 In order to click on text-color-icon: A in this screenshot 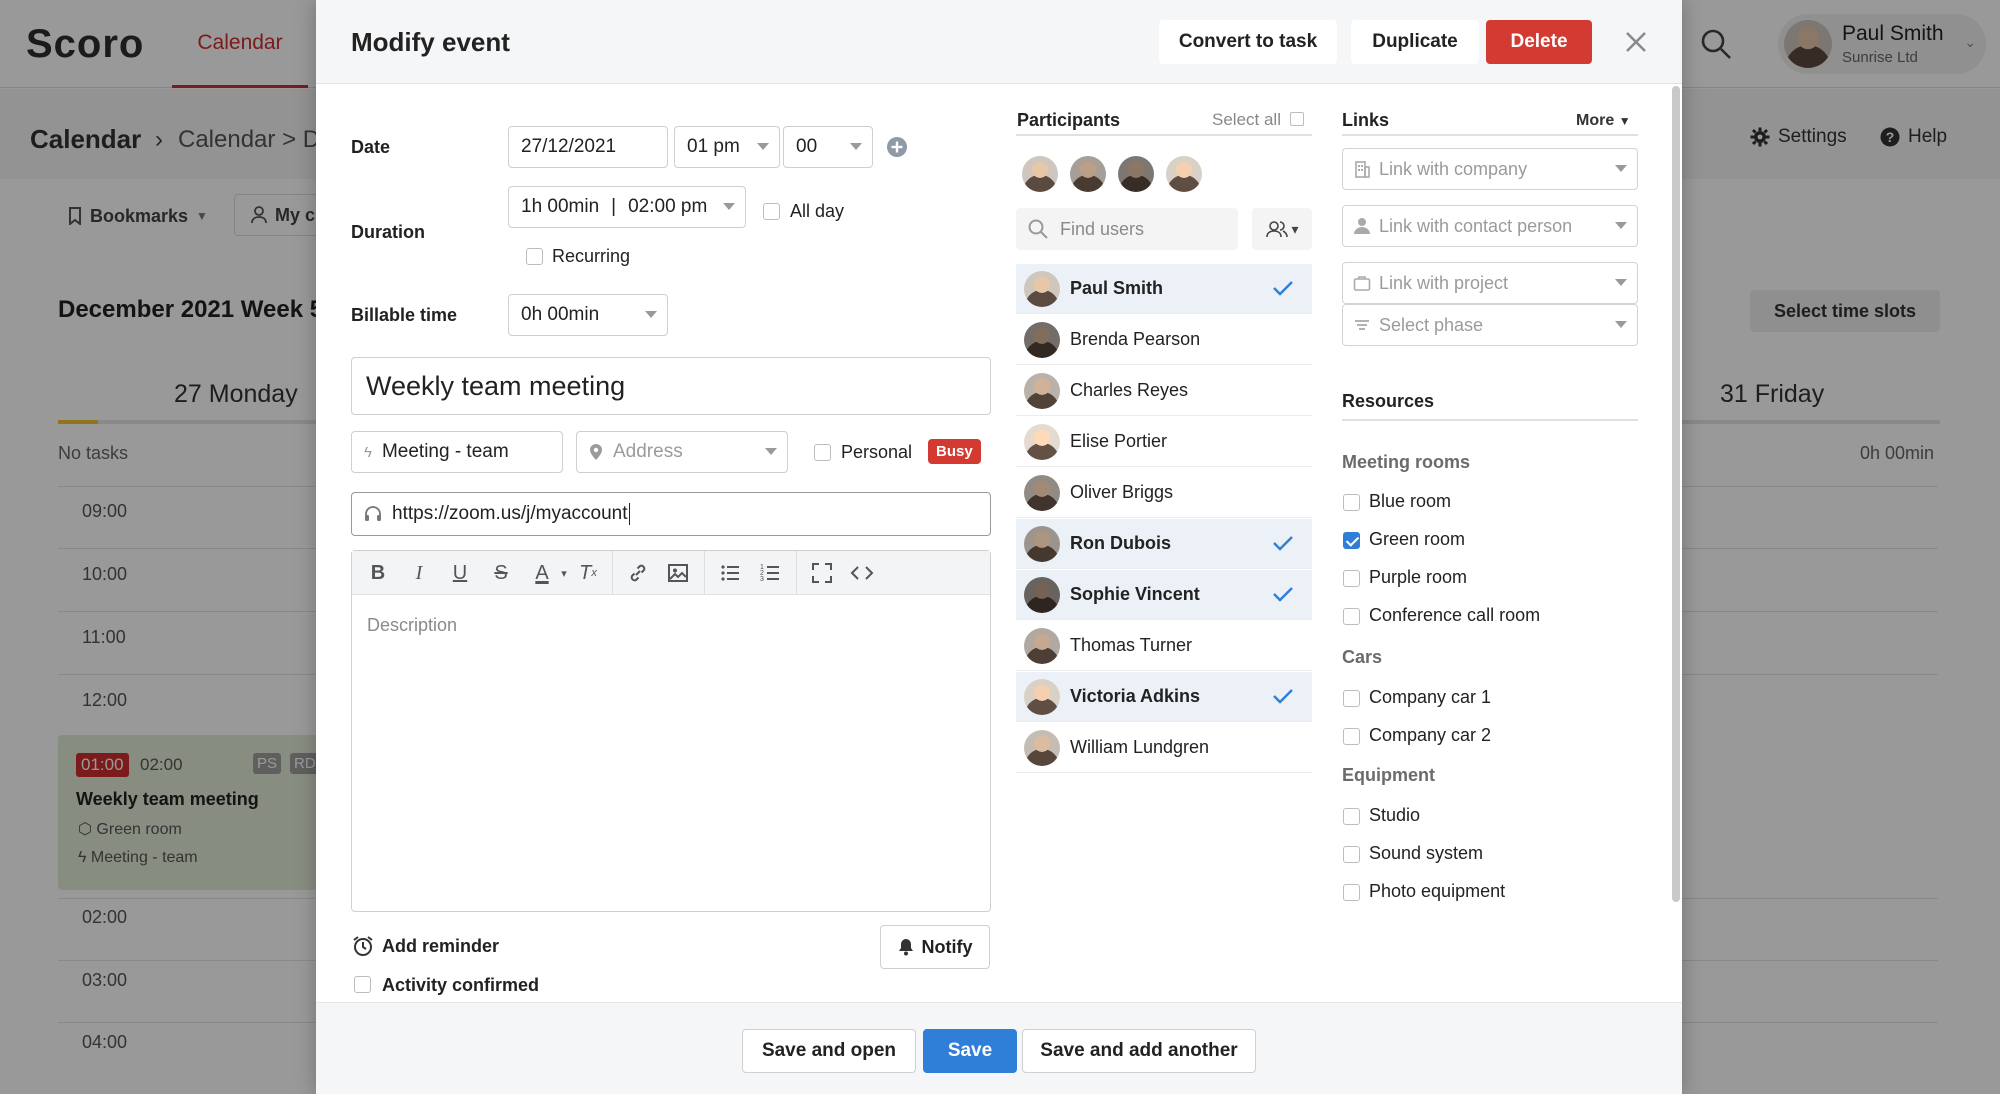, I will do `click(542, 573)`.